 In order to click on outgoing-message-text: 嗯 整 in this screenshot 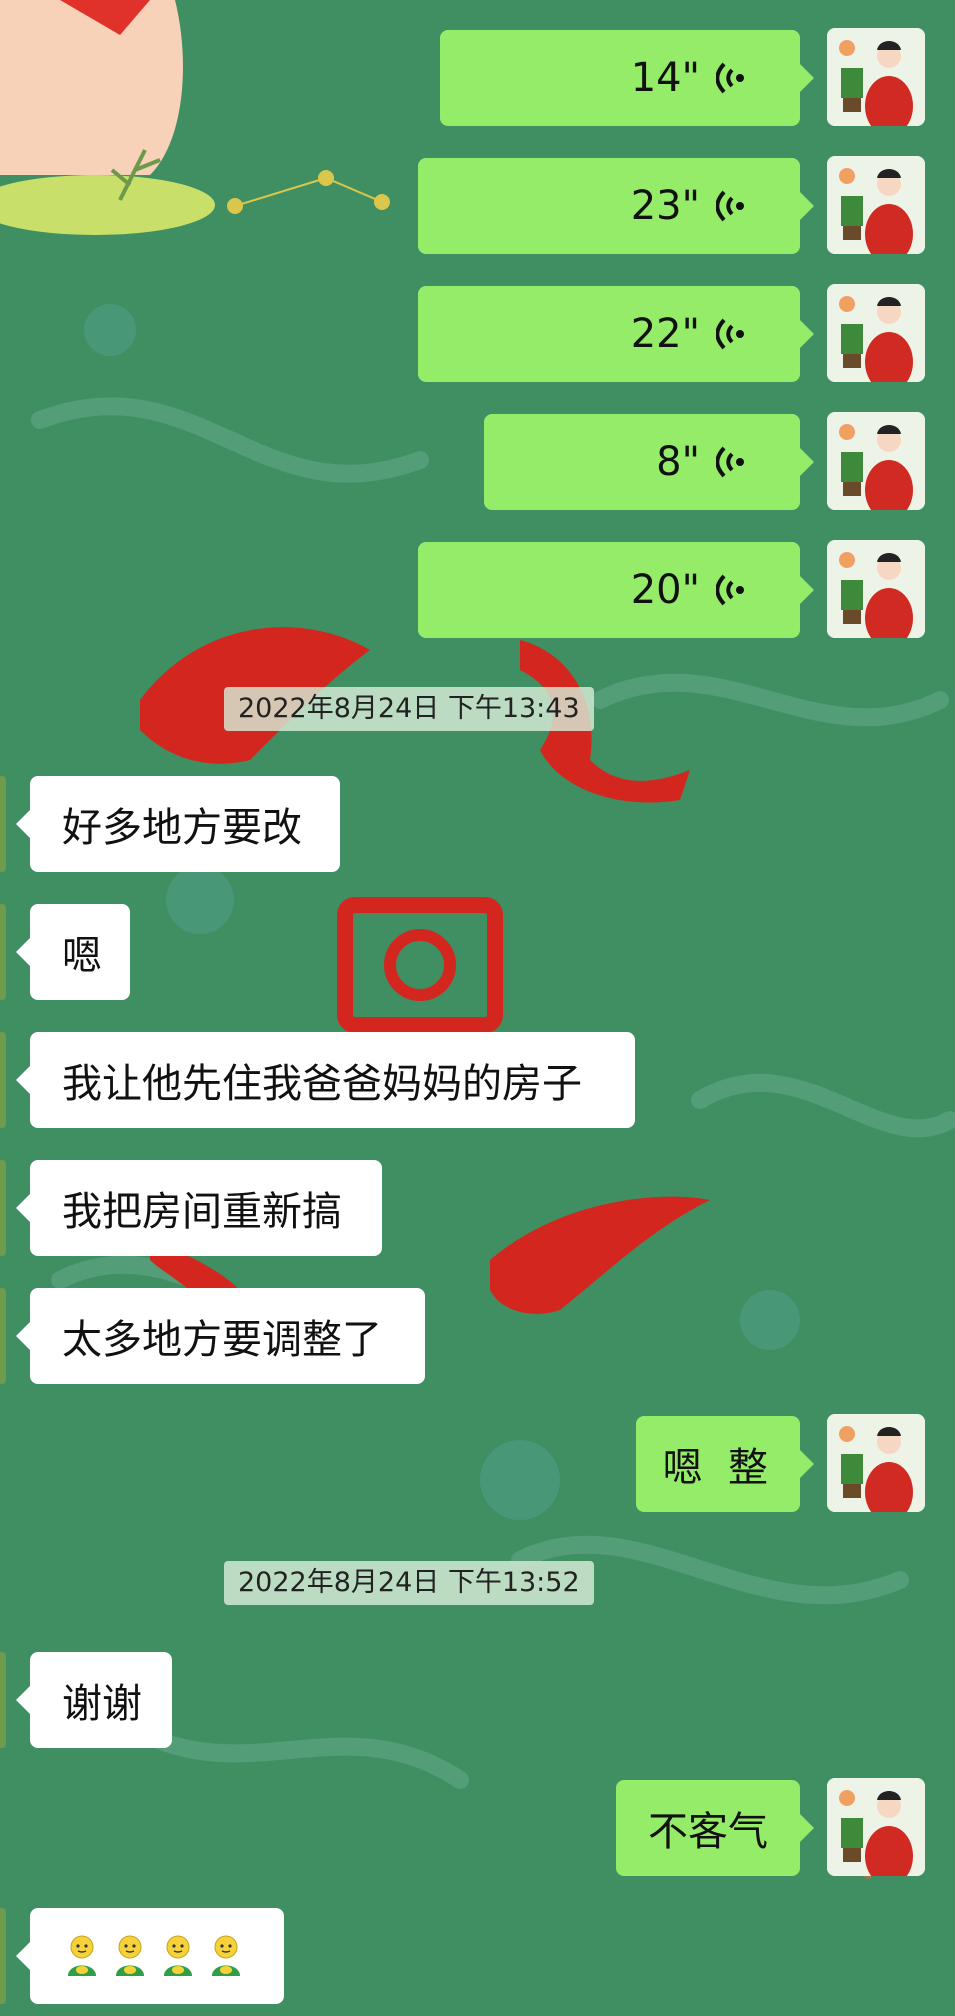, I will do `click(715, 1468)`.